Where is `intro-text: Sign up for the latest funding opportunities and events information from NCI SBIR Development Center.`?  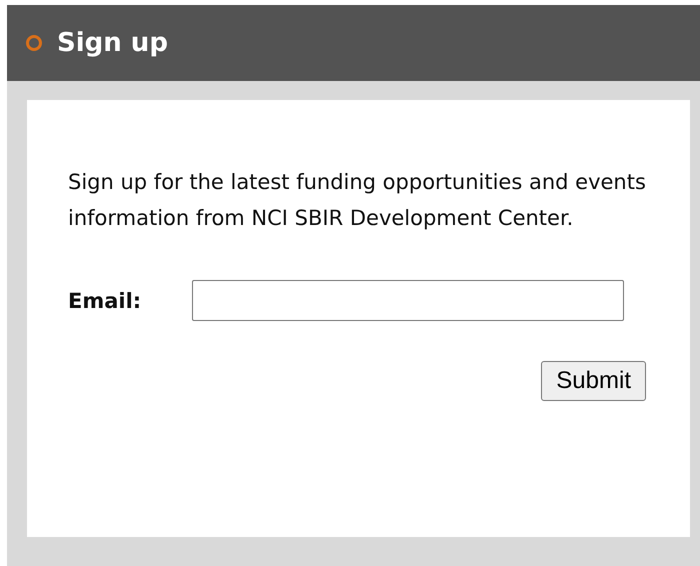
intro-text: Sign up for the latest funding opportunities and events information from NCI SBIR Development Center. is located at coordinates (357, 200).